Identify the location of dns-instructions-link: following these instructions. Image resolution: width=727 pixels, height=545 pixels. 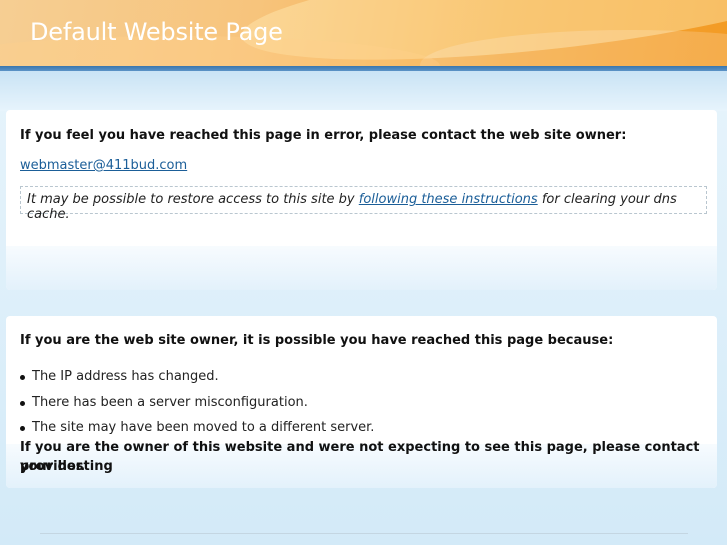
(448, 199).